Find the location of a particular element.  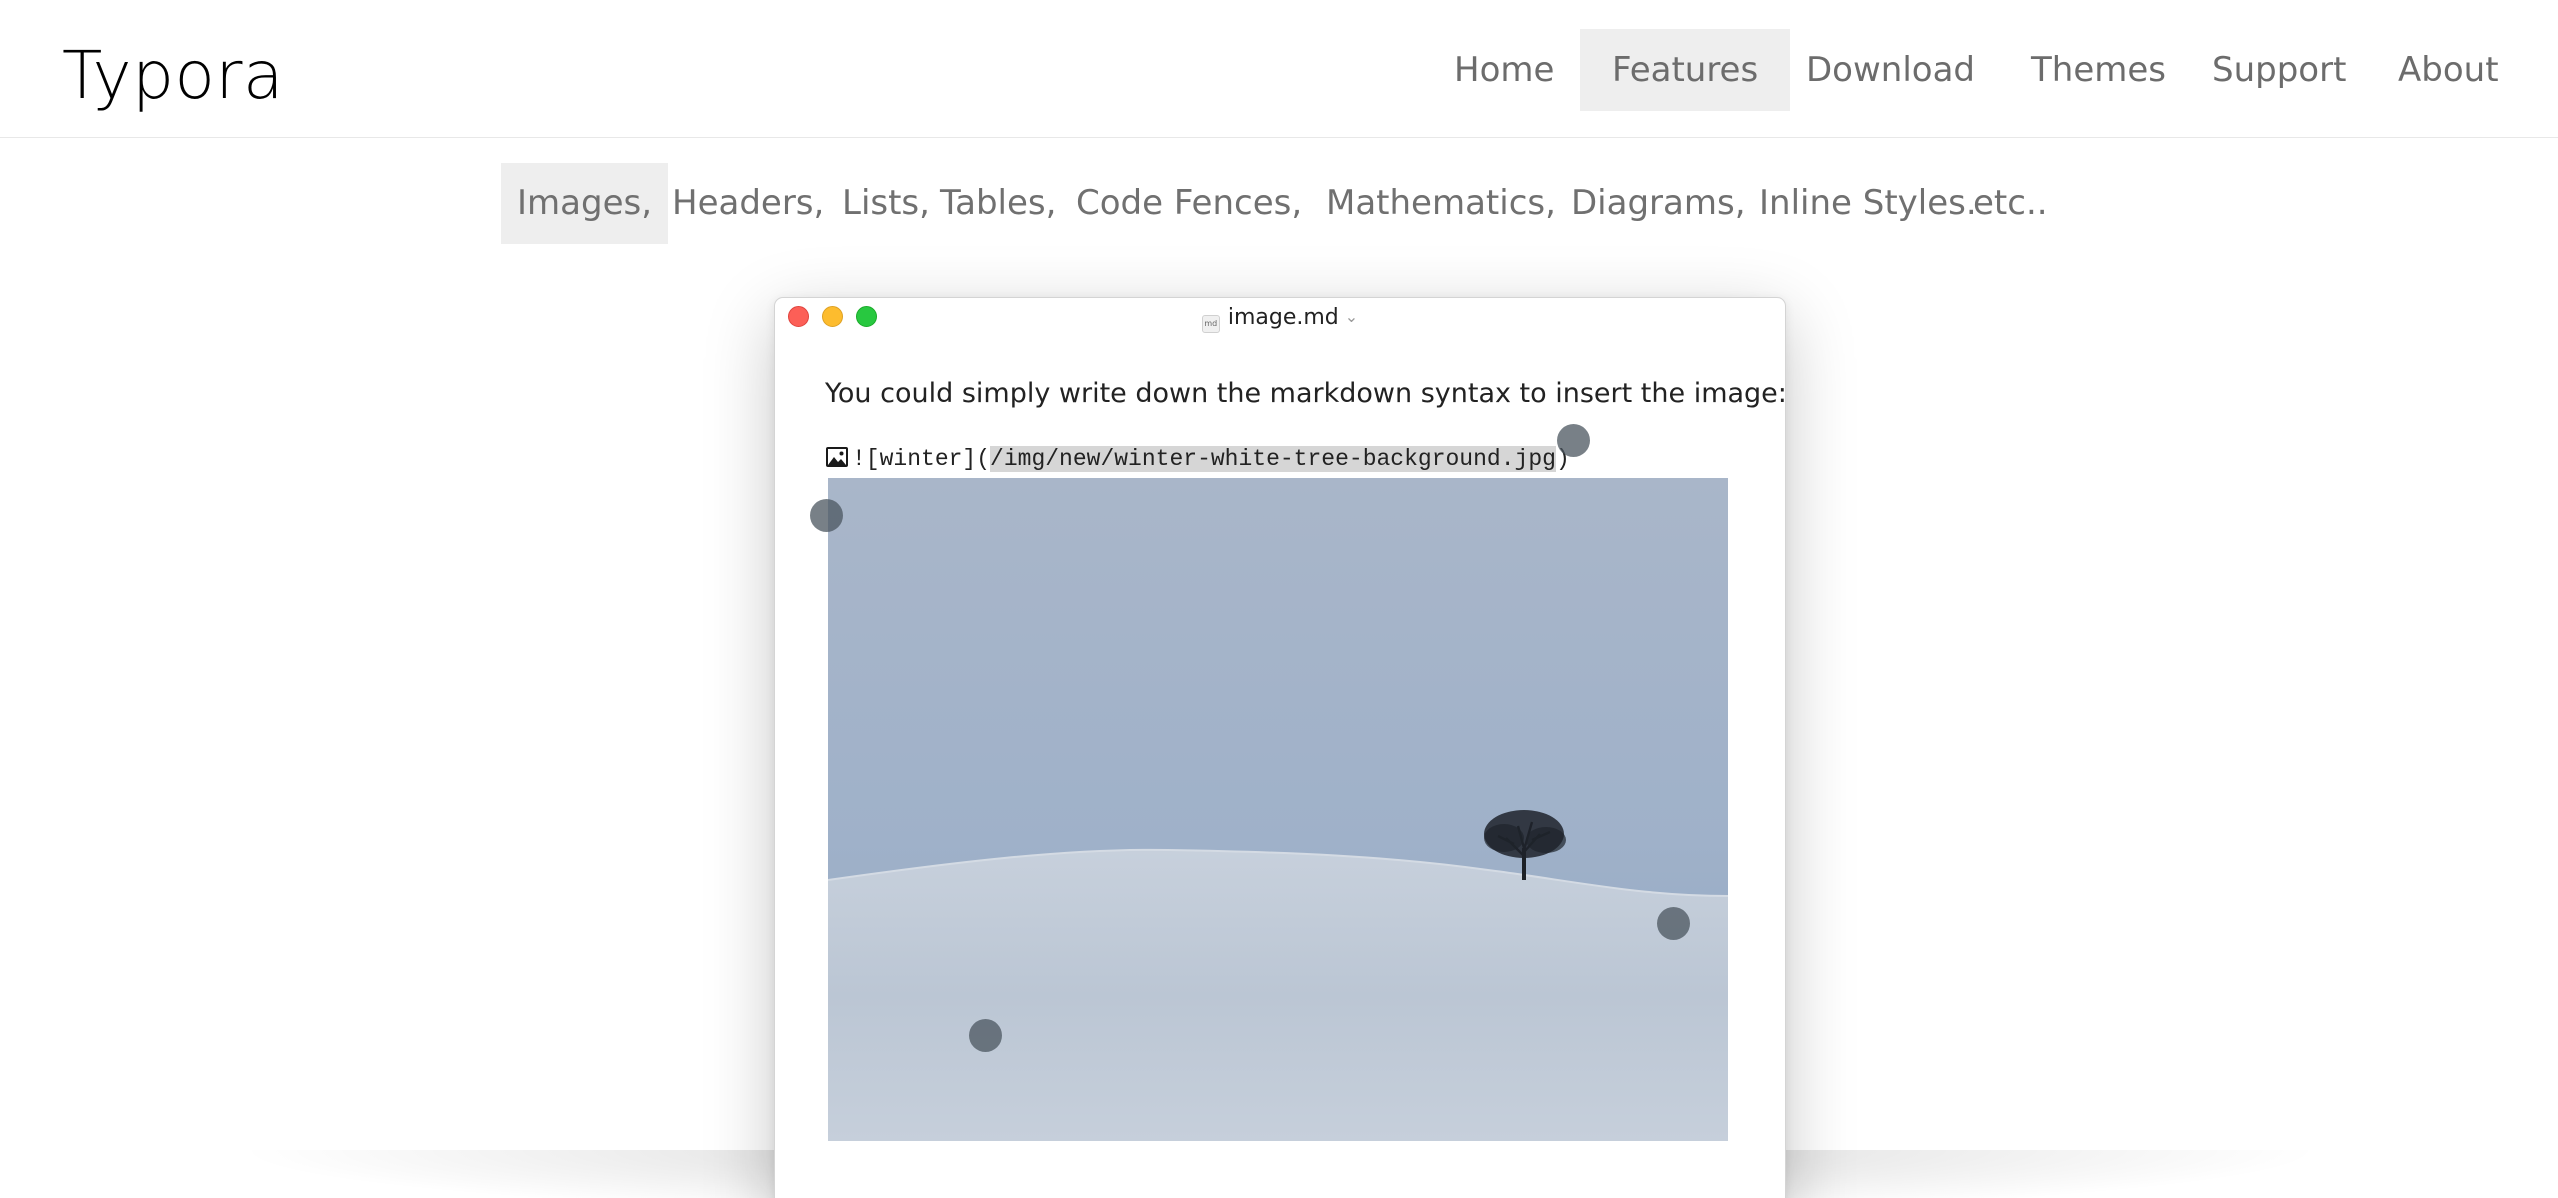

chevron-down-icon: ⌄ is located at coordinates (1351, 316).